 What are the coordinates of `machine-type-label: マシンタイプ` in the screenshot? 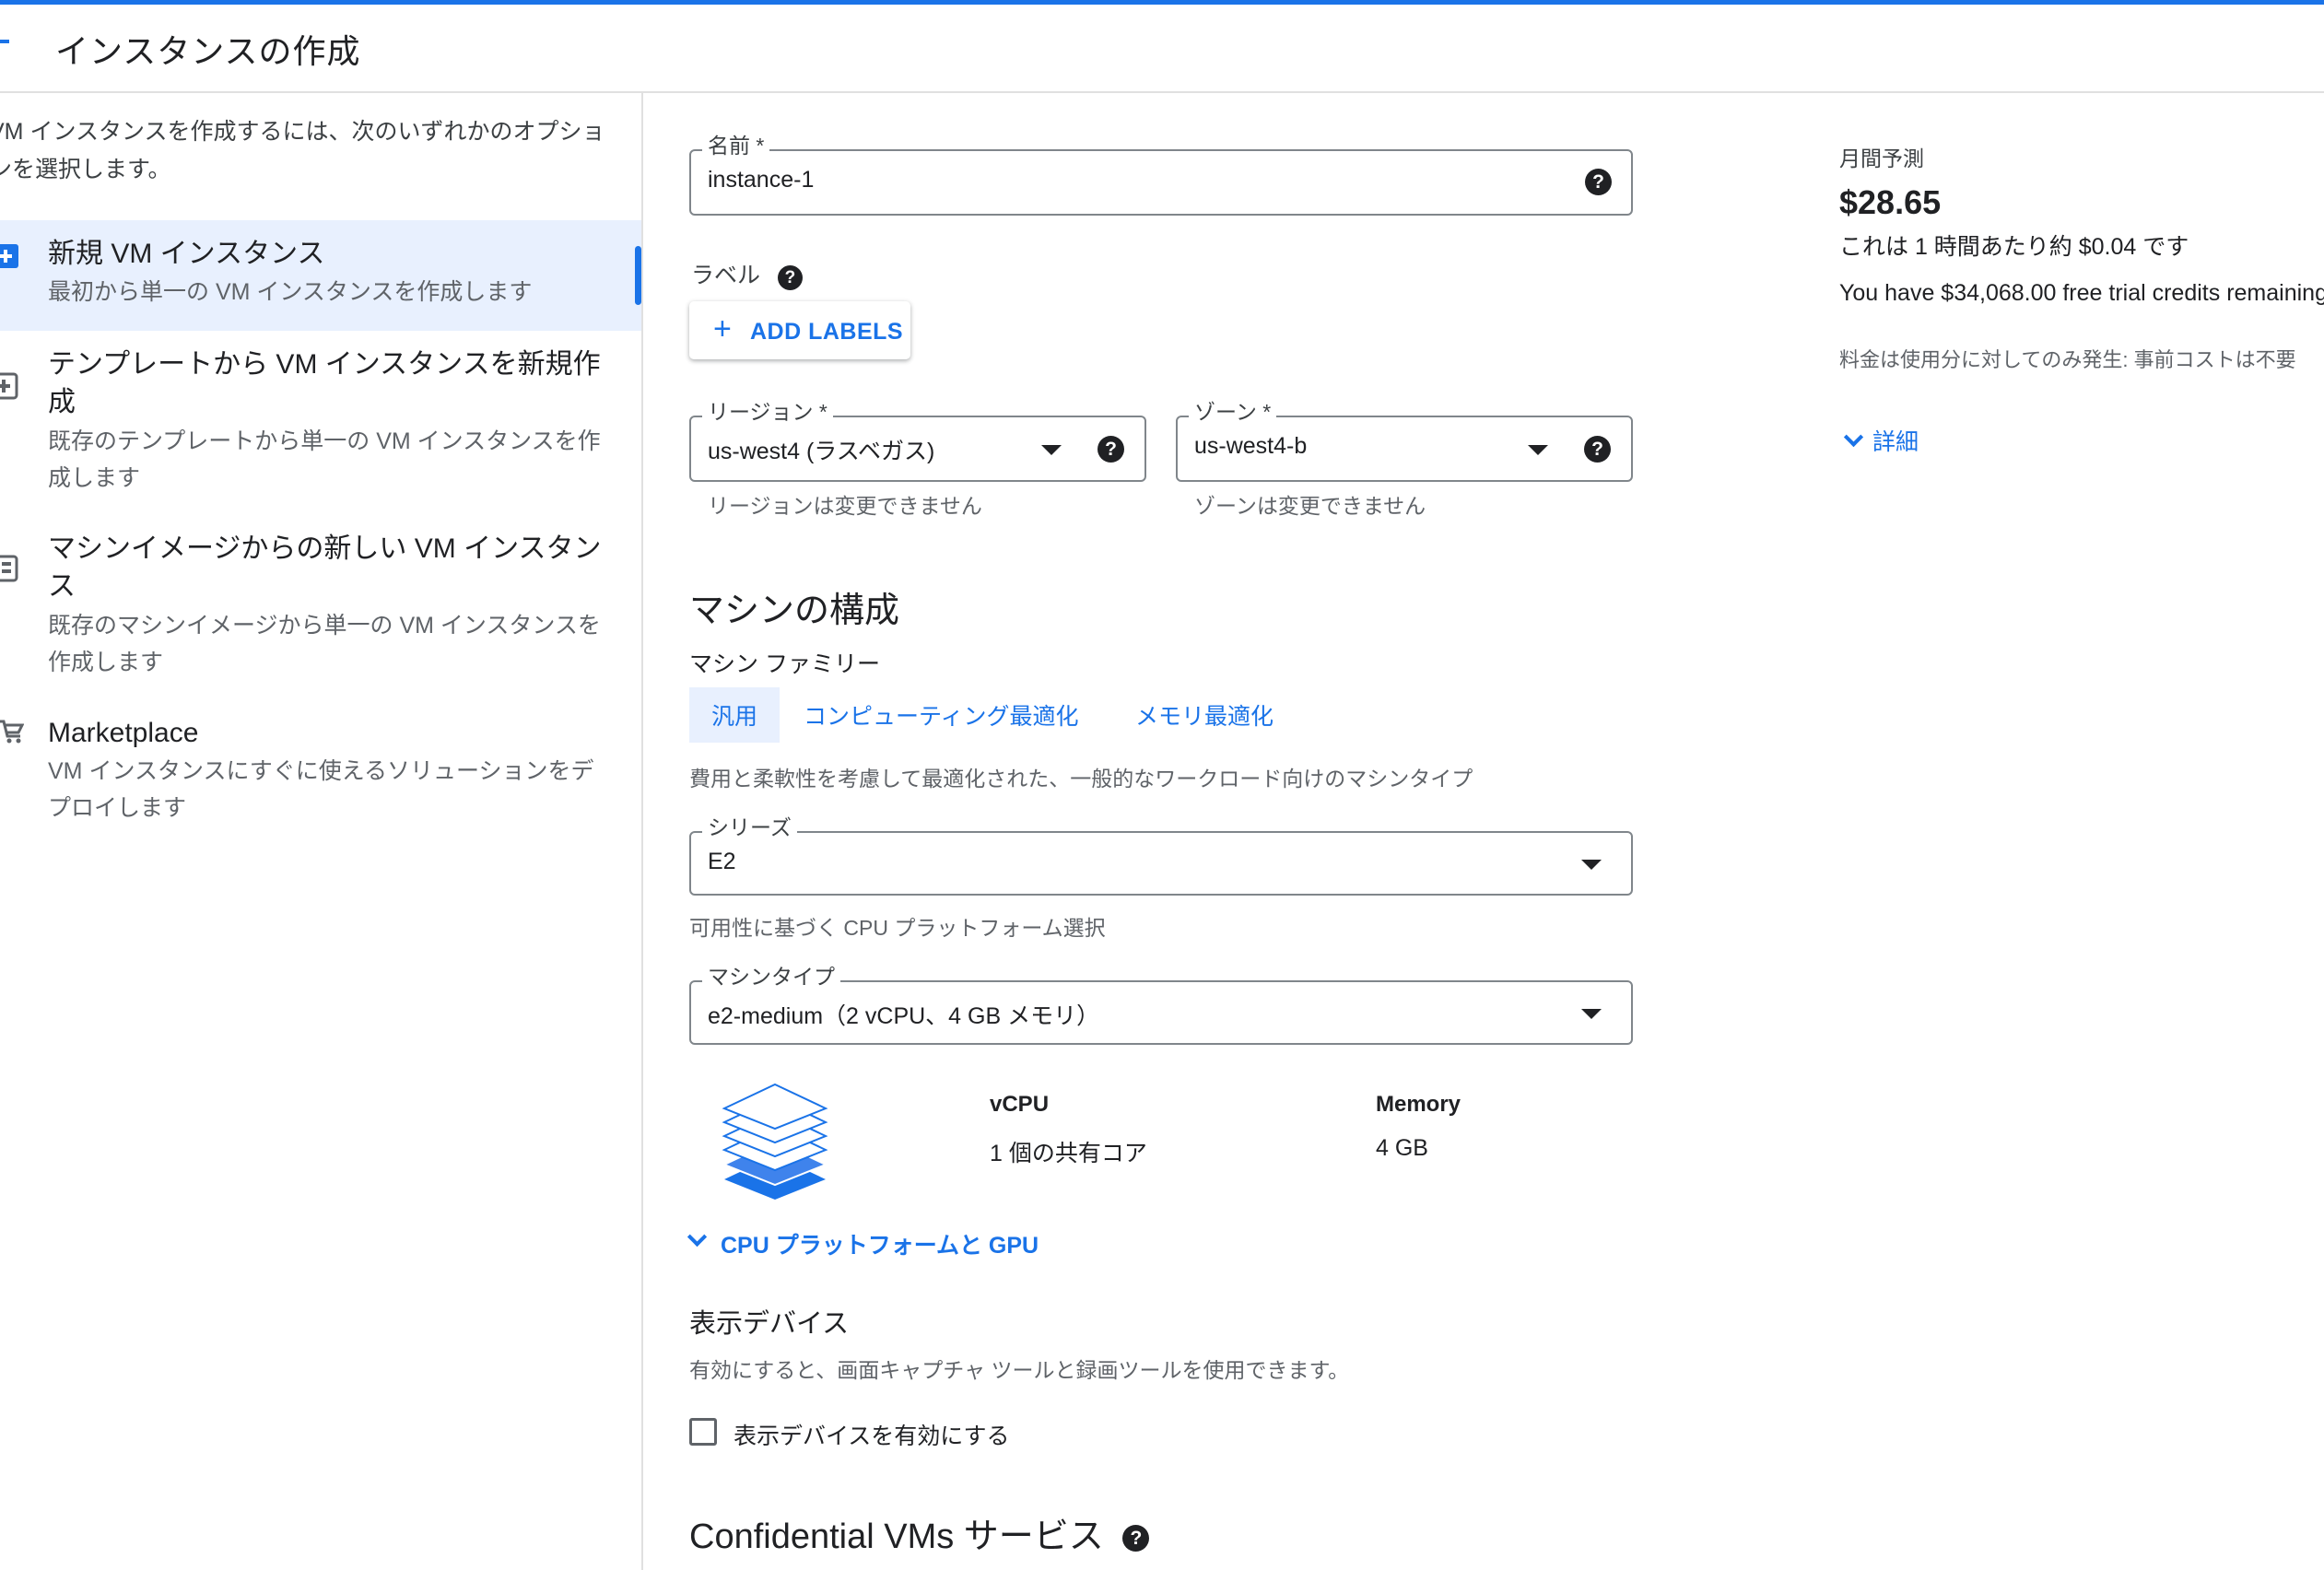 It's located at (771, 977).